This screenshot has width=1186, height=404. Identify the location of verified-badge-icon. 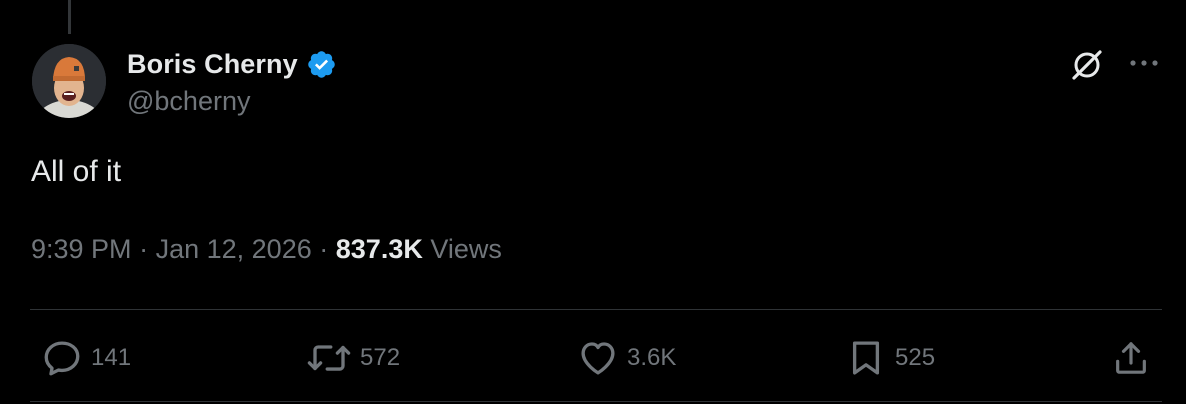
(321, 64).